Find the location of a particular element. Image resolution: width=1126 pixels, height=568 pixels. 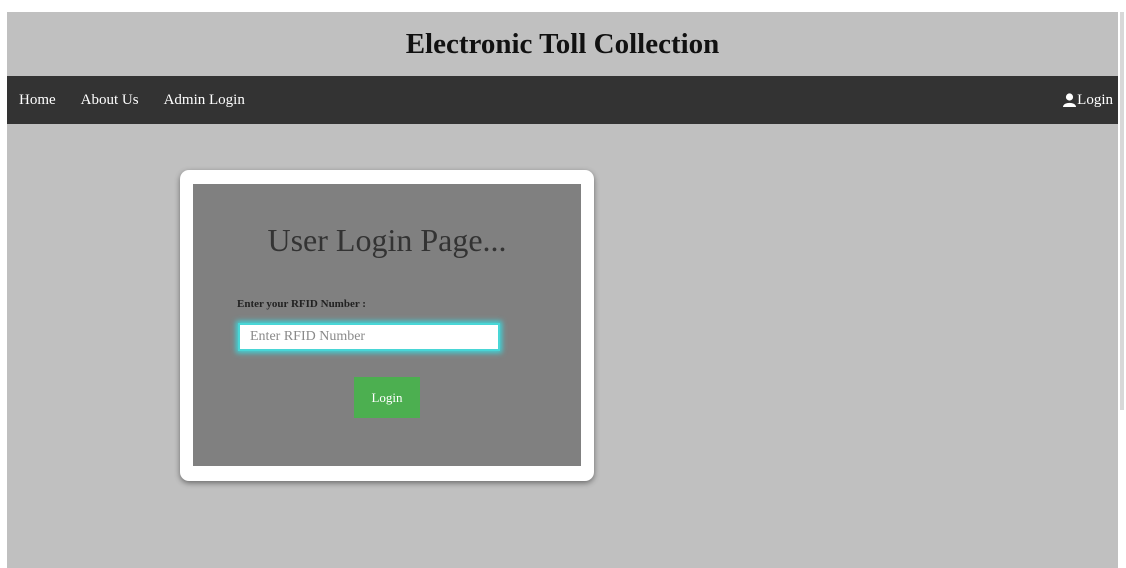

scrollbar-thumb is located at coordinates (1122, 211).